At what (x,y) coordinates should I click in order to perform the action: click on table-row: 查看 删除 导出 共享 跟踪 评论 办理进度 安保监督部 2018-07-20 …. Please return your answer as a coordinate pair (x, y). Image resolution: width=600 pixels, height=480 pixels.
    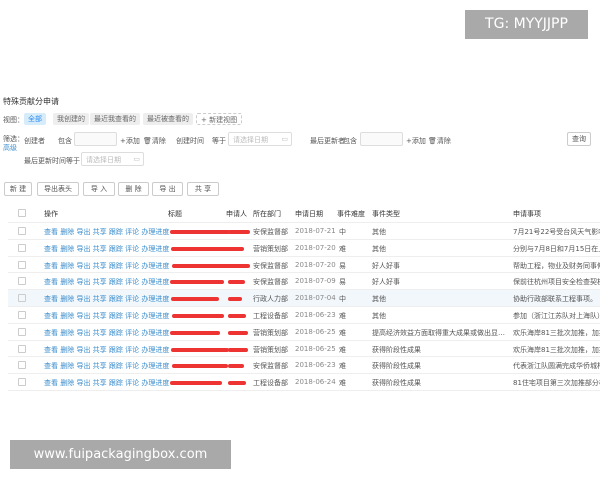
    Looking at the image, I should click on (304, 265).